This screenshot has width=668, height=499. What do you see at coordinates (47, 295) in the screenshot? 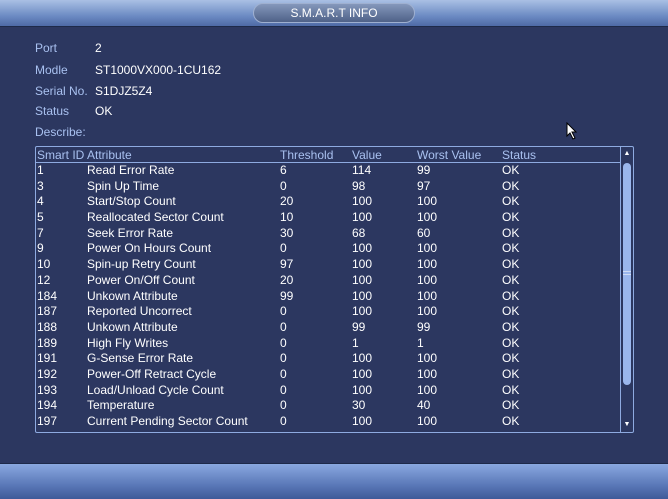
I see `cell-smart-id: 184` at bounding box center [47, 295].